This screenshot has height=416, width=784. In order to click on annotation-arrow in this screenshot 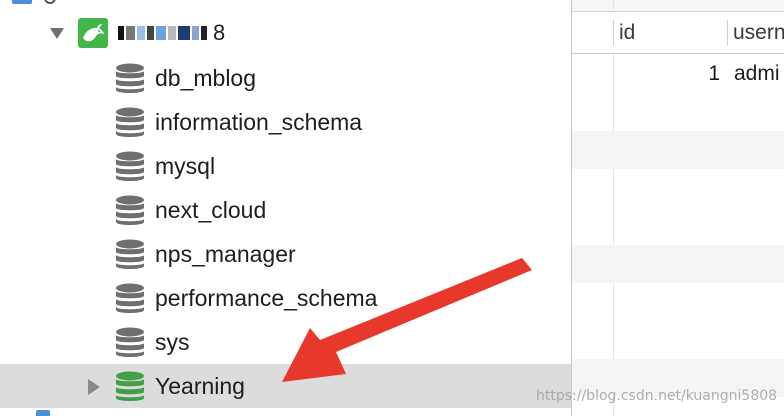, I will do `click(407, 320)`.